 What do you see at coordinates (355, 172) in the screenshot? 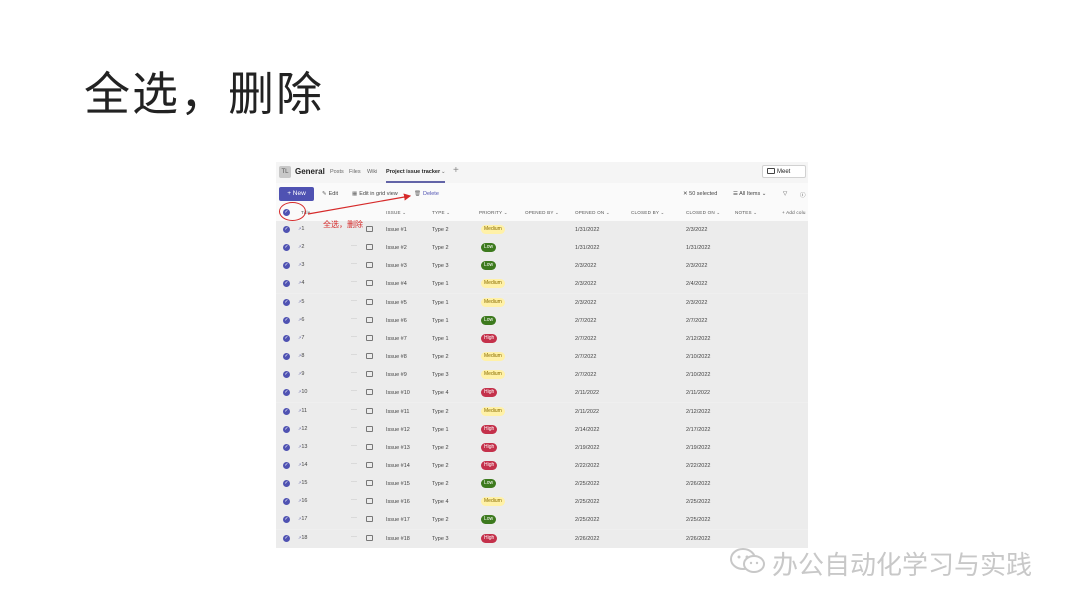
I see `tab-files: Files` at bounding box center [355, 172].